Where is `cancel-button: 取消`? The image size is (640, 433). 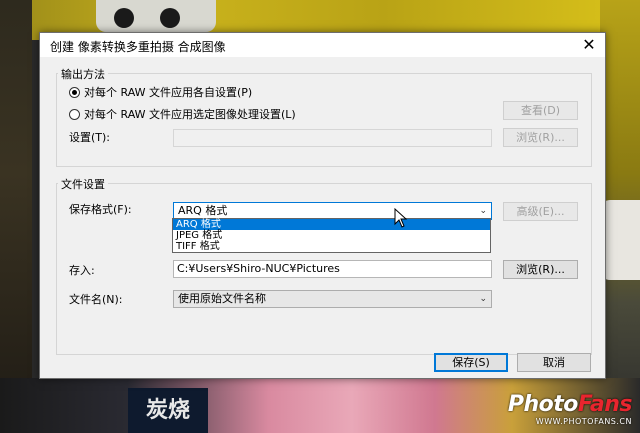 cancel-button: 取消 is located at coordinates (554, 362).